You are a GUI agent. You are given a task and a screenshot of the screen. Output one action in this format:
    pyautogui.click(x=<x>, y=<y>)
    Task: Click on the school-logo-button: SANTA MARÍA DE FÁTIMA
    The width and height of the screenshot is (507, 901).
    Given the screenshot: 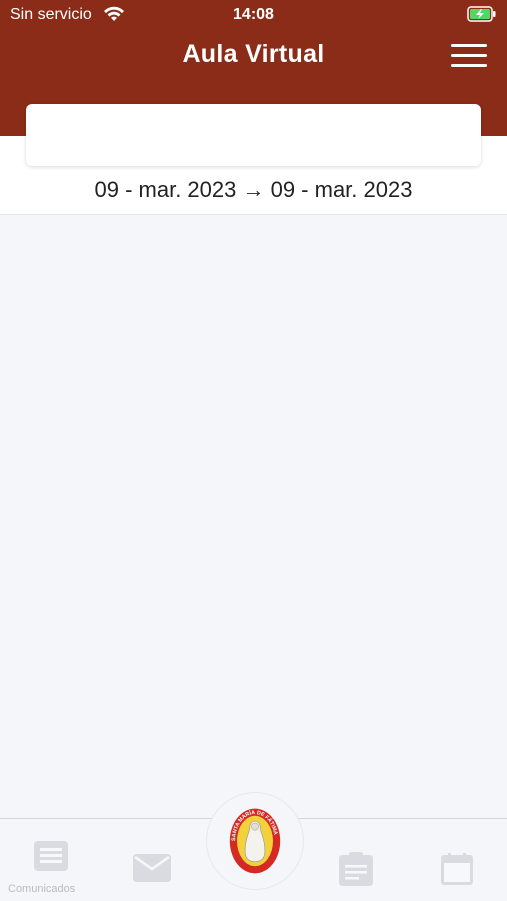 What is the action you would take?
    pyautogui.click(x=255, y=841)
    